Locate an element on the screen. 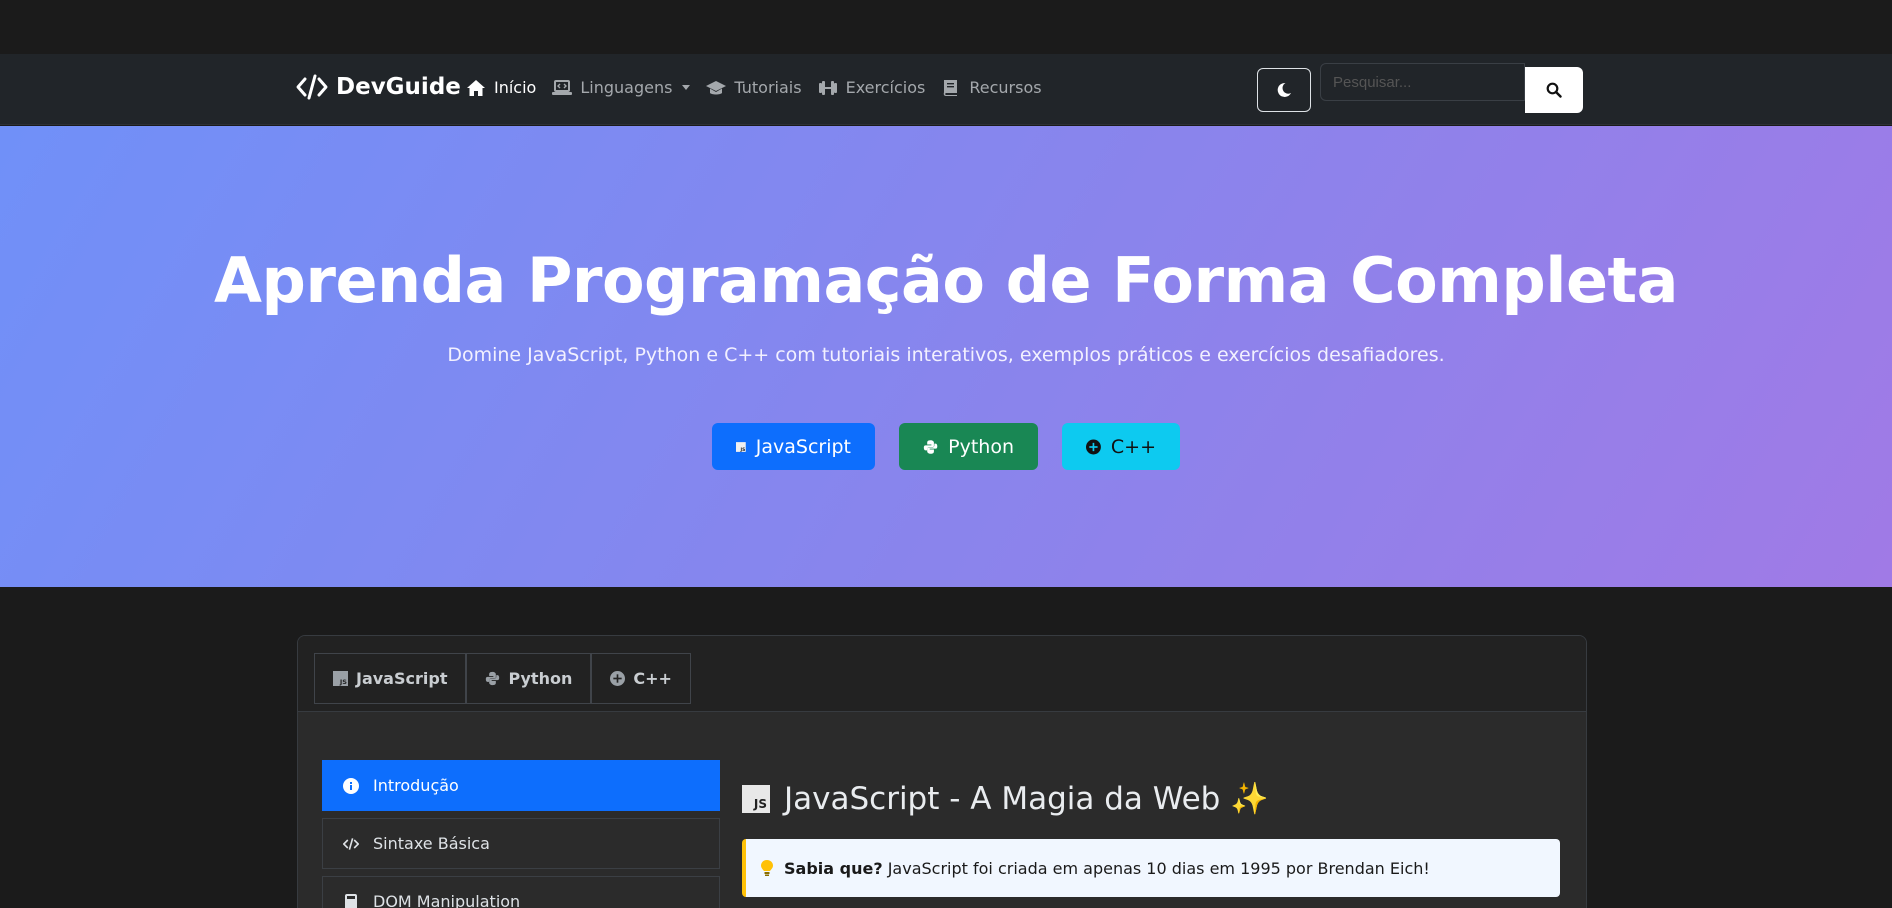  button-label: C++ is located at coordinates (1133, 446).